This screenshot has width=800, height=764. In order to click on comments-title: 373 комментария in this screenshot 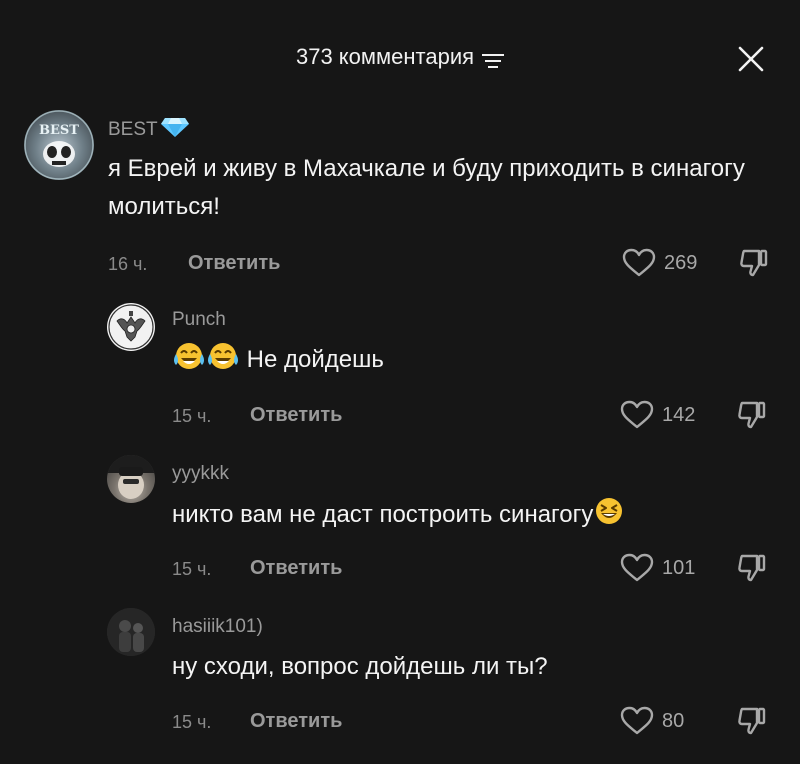, I will do `click(400, 57)`.